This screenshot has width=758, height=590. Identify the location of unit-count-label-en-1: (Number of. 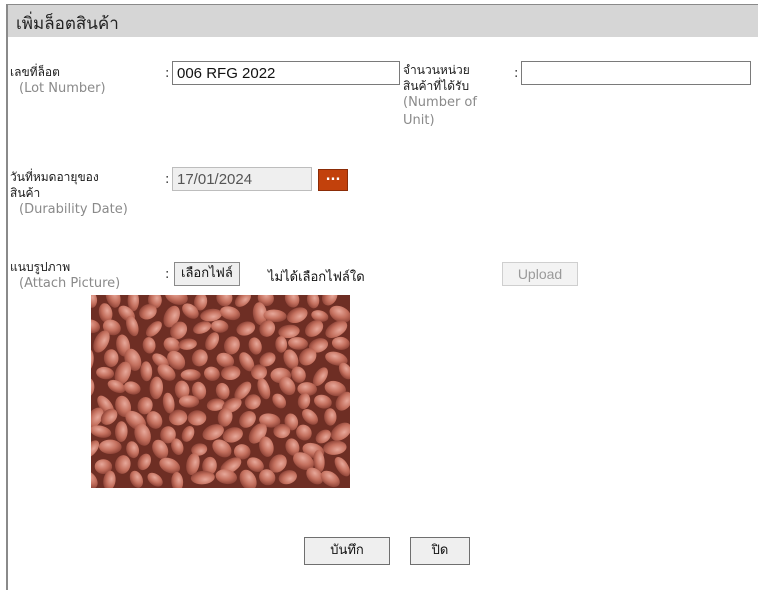
(440, 102).